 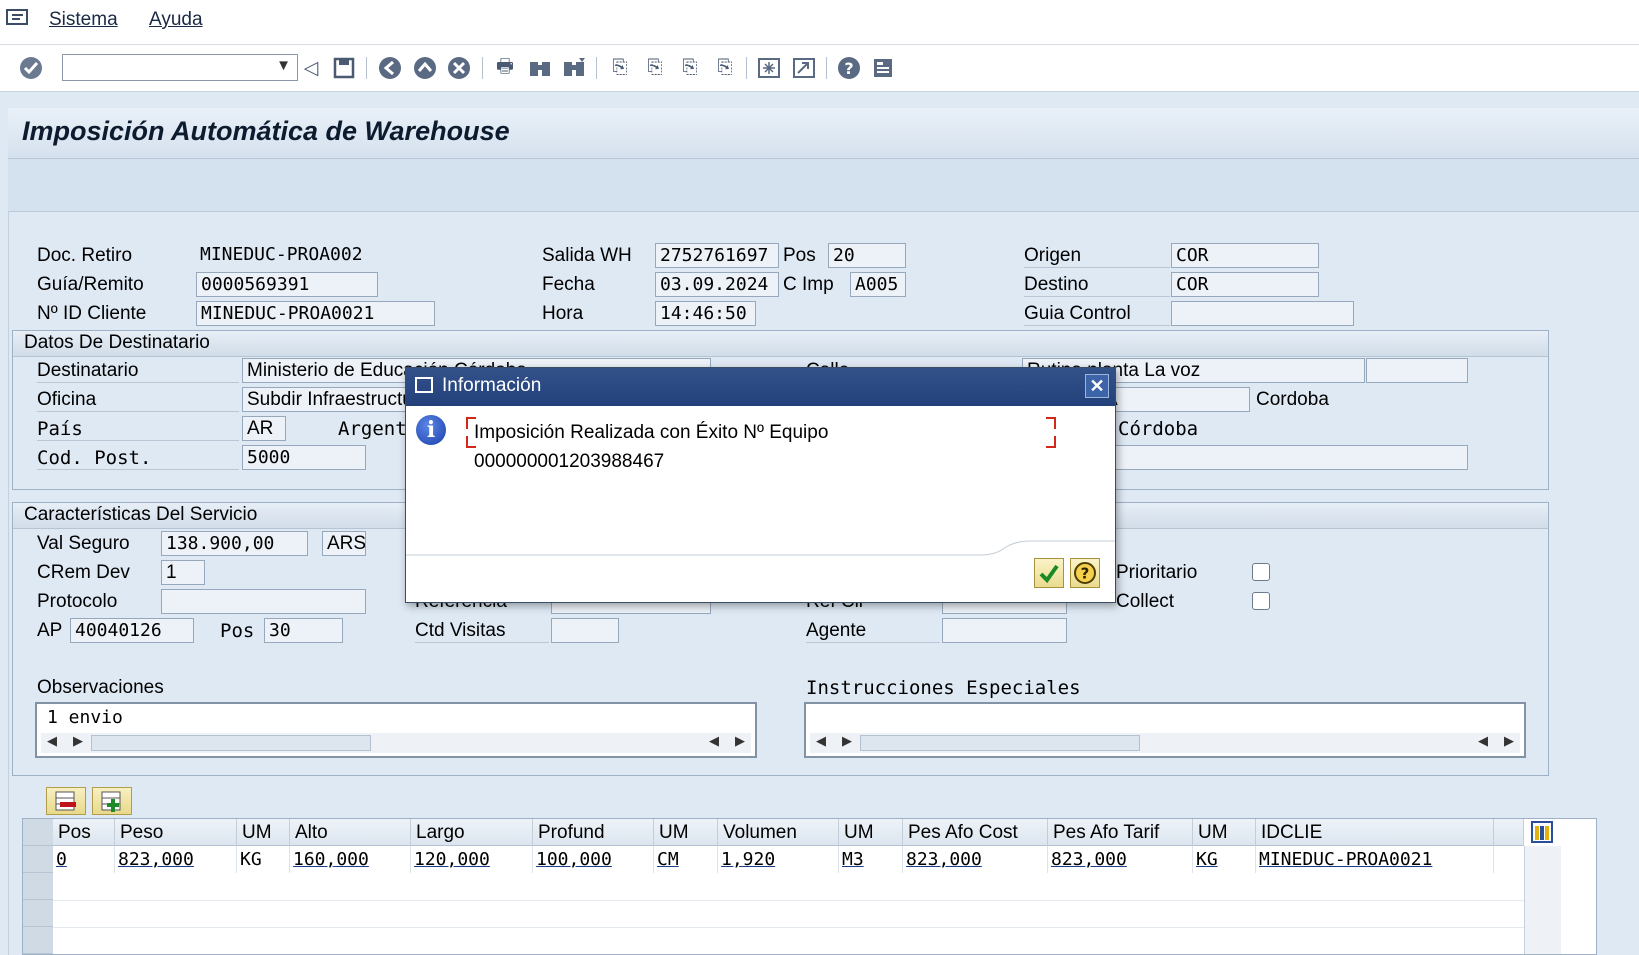 What do you see at coordinates (176, 20) in the screenshot?
I see `menu-ayuda: Ayuda` at bounding box center [176, 20].